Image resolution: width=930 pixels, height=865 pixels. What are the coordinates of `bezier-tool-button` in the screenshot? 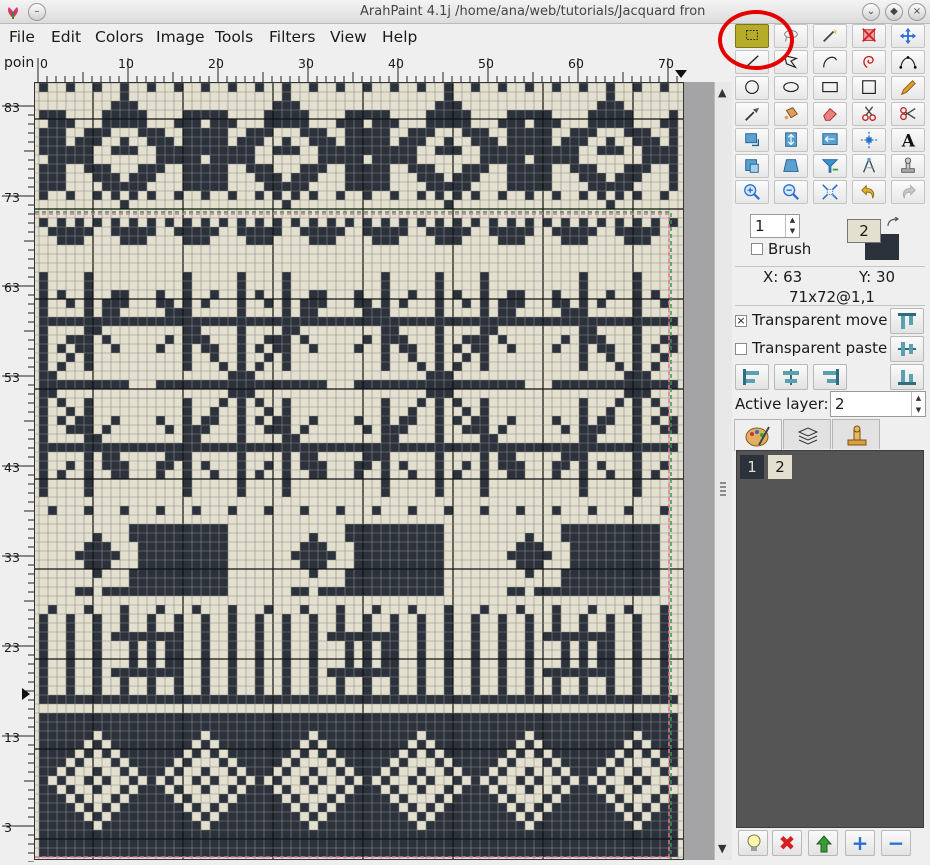 It's located at (908, 62).